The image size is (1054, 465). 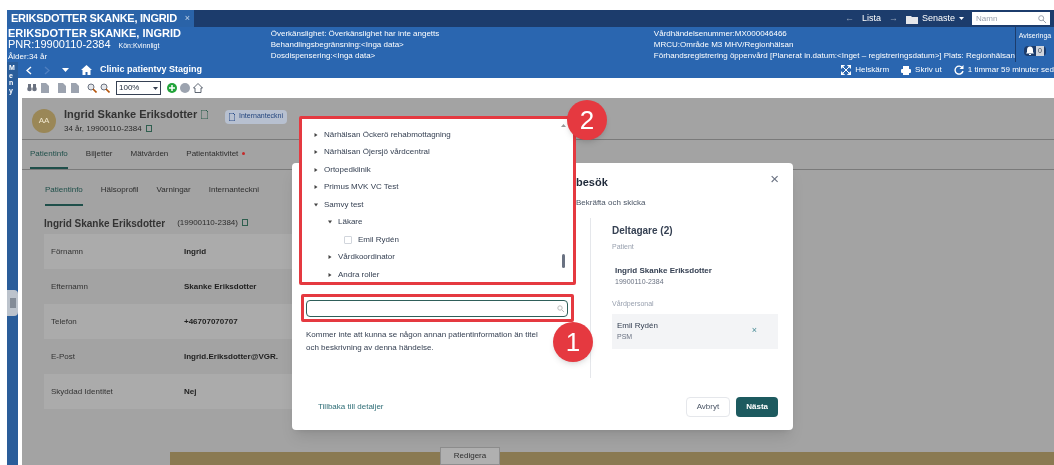 I want to click on tab: Patientaktivitet, so click(x=216, y=154).